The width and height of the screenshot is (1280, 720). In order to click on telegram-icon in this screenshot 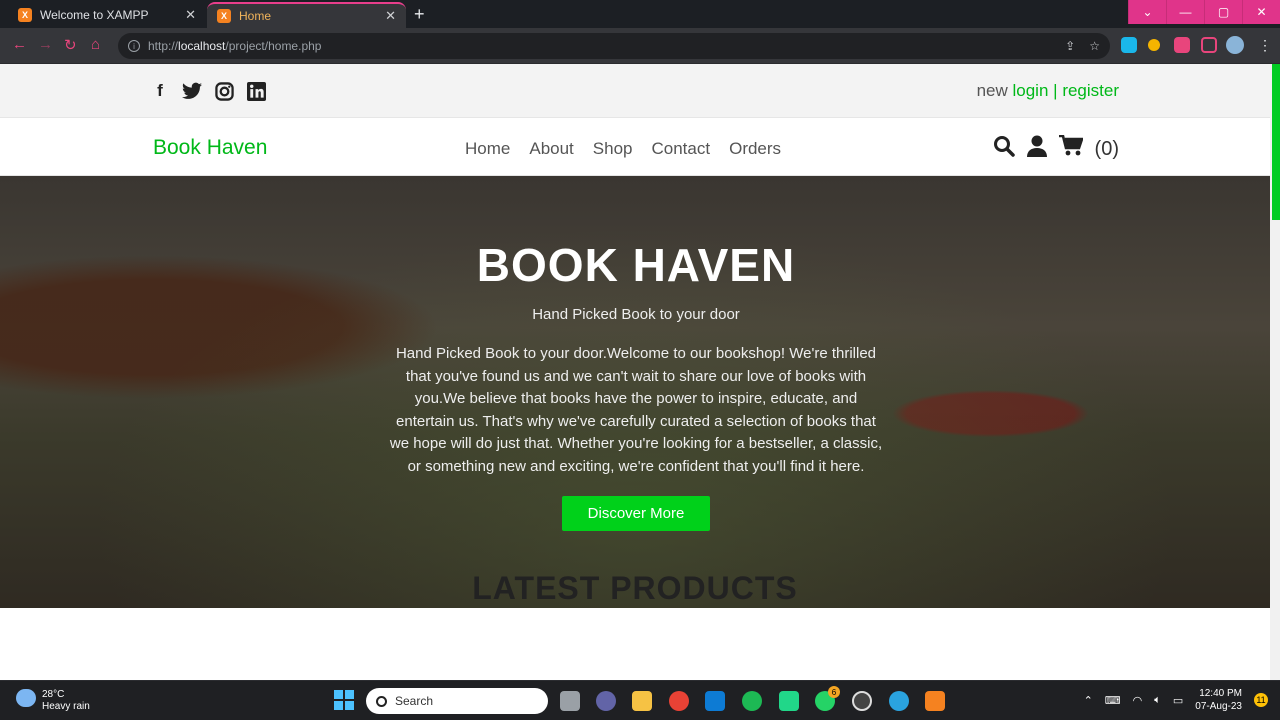, I will do `click(899, 701)`.